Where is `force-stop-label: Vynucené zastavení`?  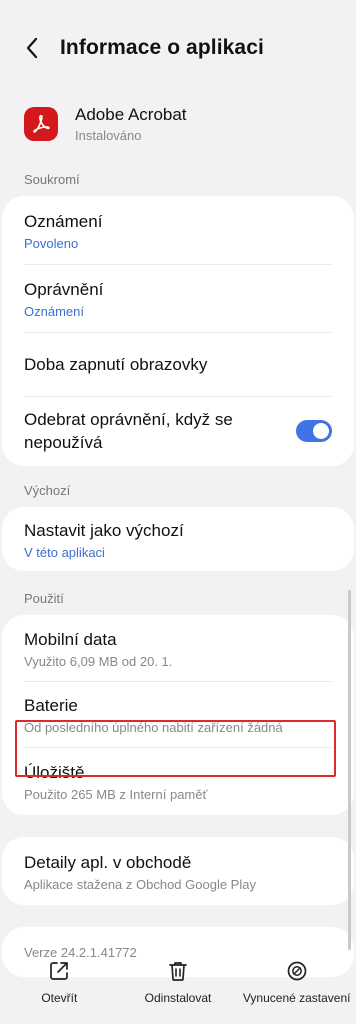
force-stop-label: Vynucené zastavení is located at coordinates (296, 998).